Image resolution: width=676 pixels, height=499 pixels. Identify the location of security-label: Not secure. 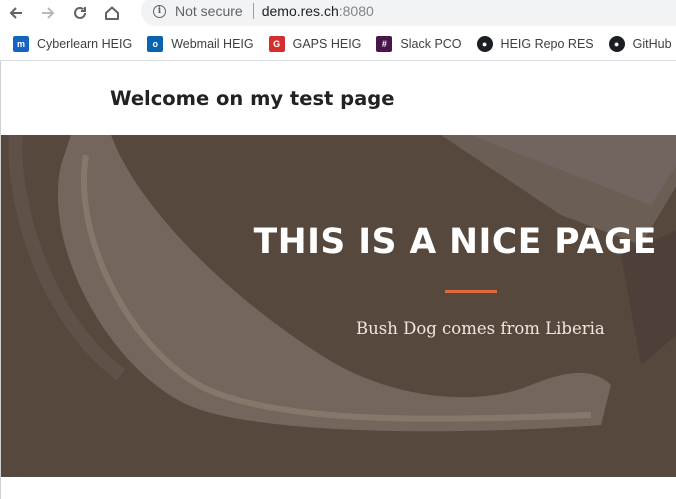
(209, 11).